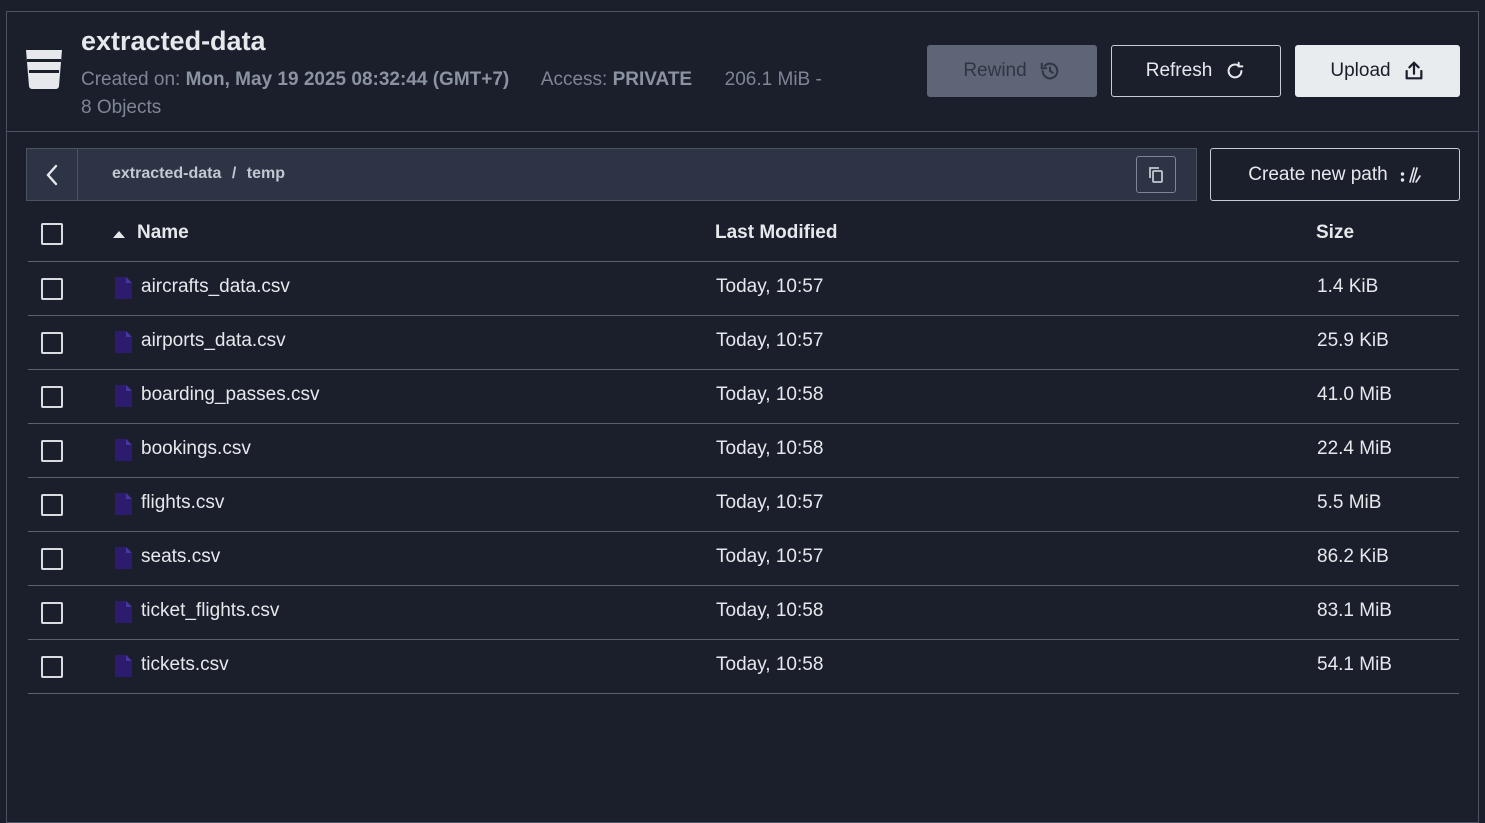 Image resolution: width=1485 pixels, height=823 pixels. Describe the element at coordinates (121, 107) in the screenshot. I see `objects-summary: 8 Objects` at that location.